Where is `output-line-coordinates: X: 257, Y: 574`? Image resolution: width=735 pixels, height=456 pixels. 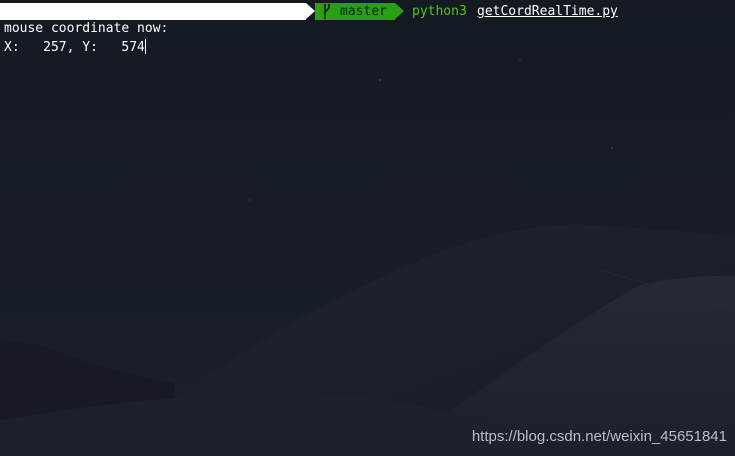 output-line-coordinates: X: 257, Y: 574 is located at coordinates (75, 47).